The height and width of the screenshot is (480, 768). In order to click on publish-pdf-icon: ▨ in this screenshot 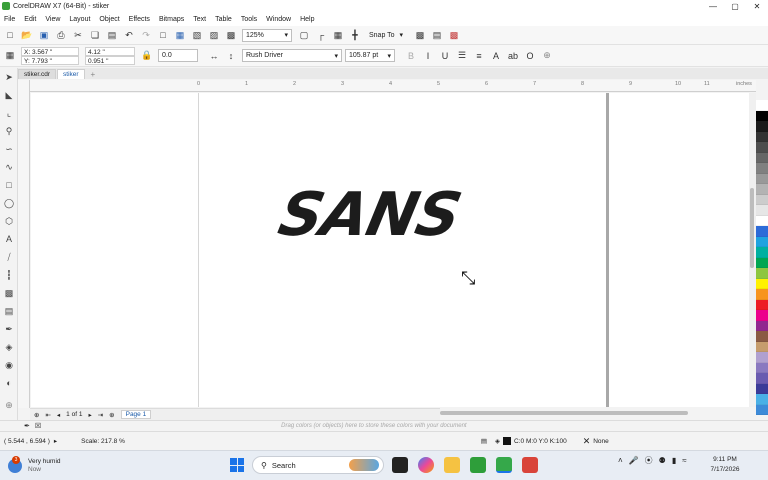, I will do `click(214, 35)`.